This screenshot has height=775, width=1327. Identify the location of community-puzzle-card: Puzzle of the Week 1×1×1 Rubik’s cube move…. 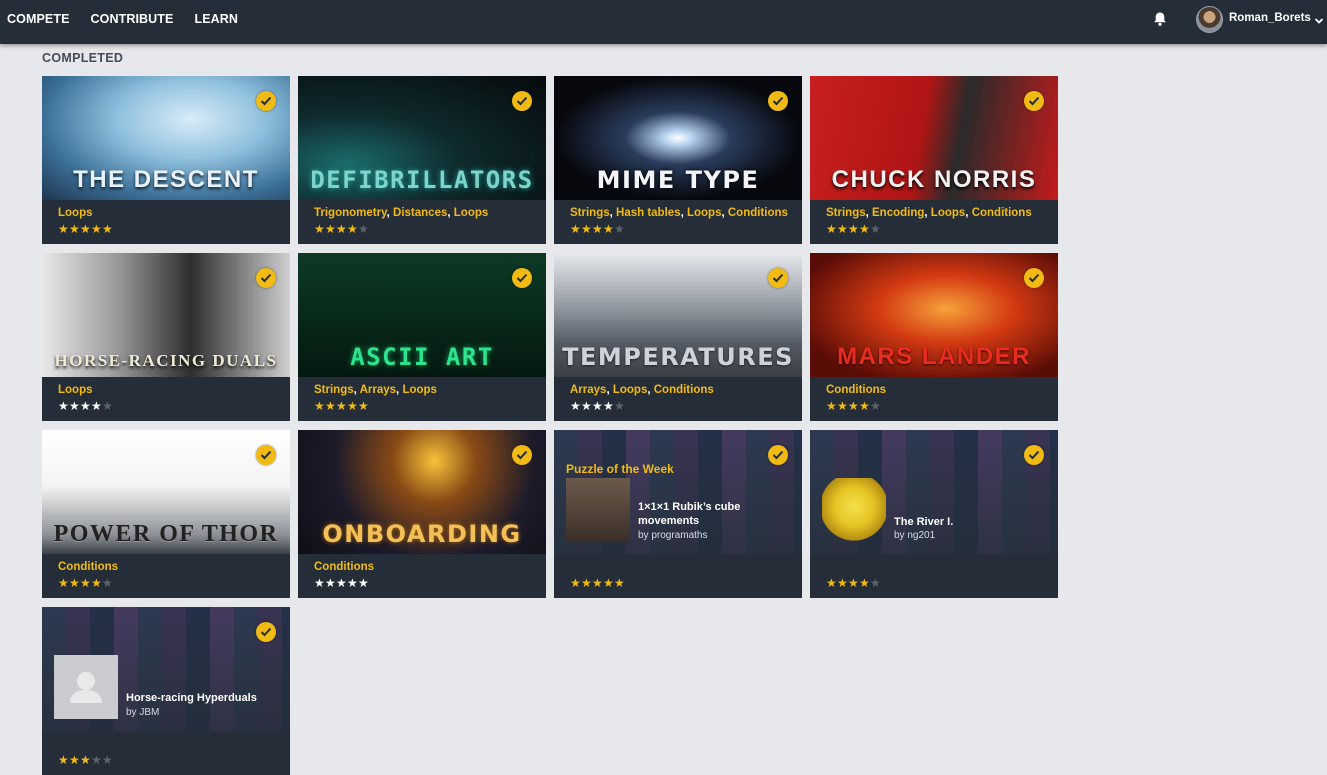
(678, 514).